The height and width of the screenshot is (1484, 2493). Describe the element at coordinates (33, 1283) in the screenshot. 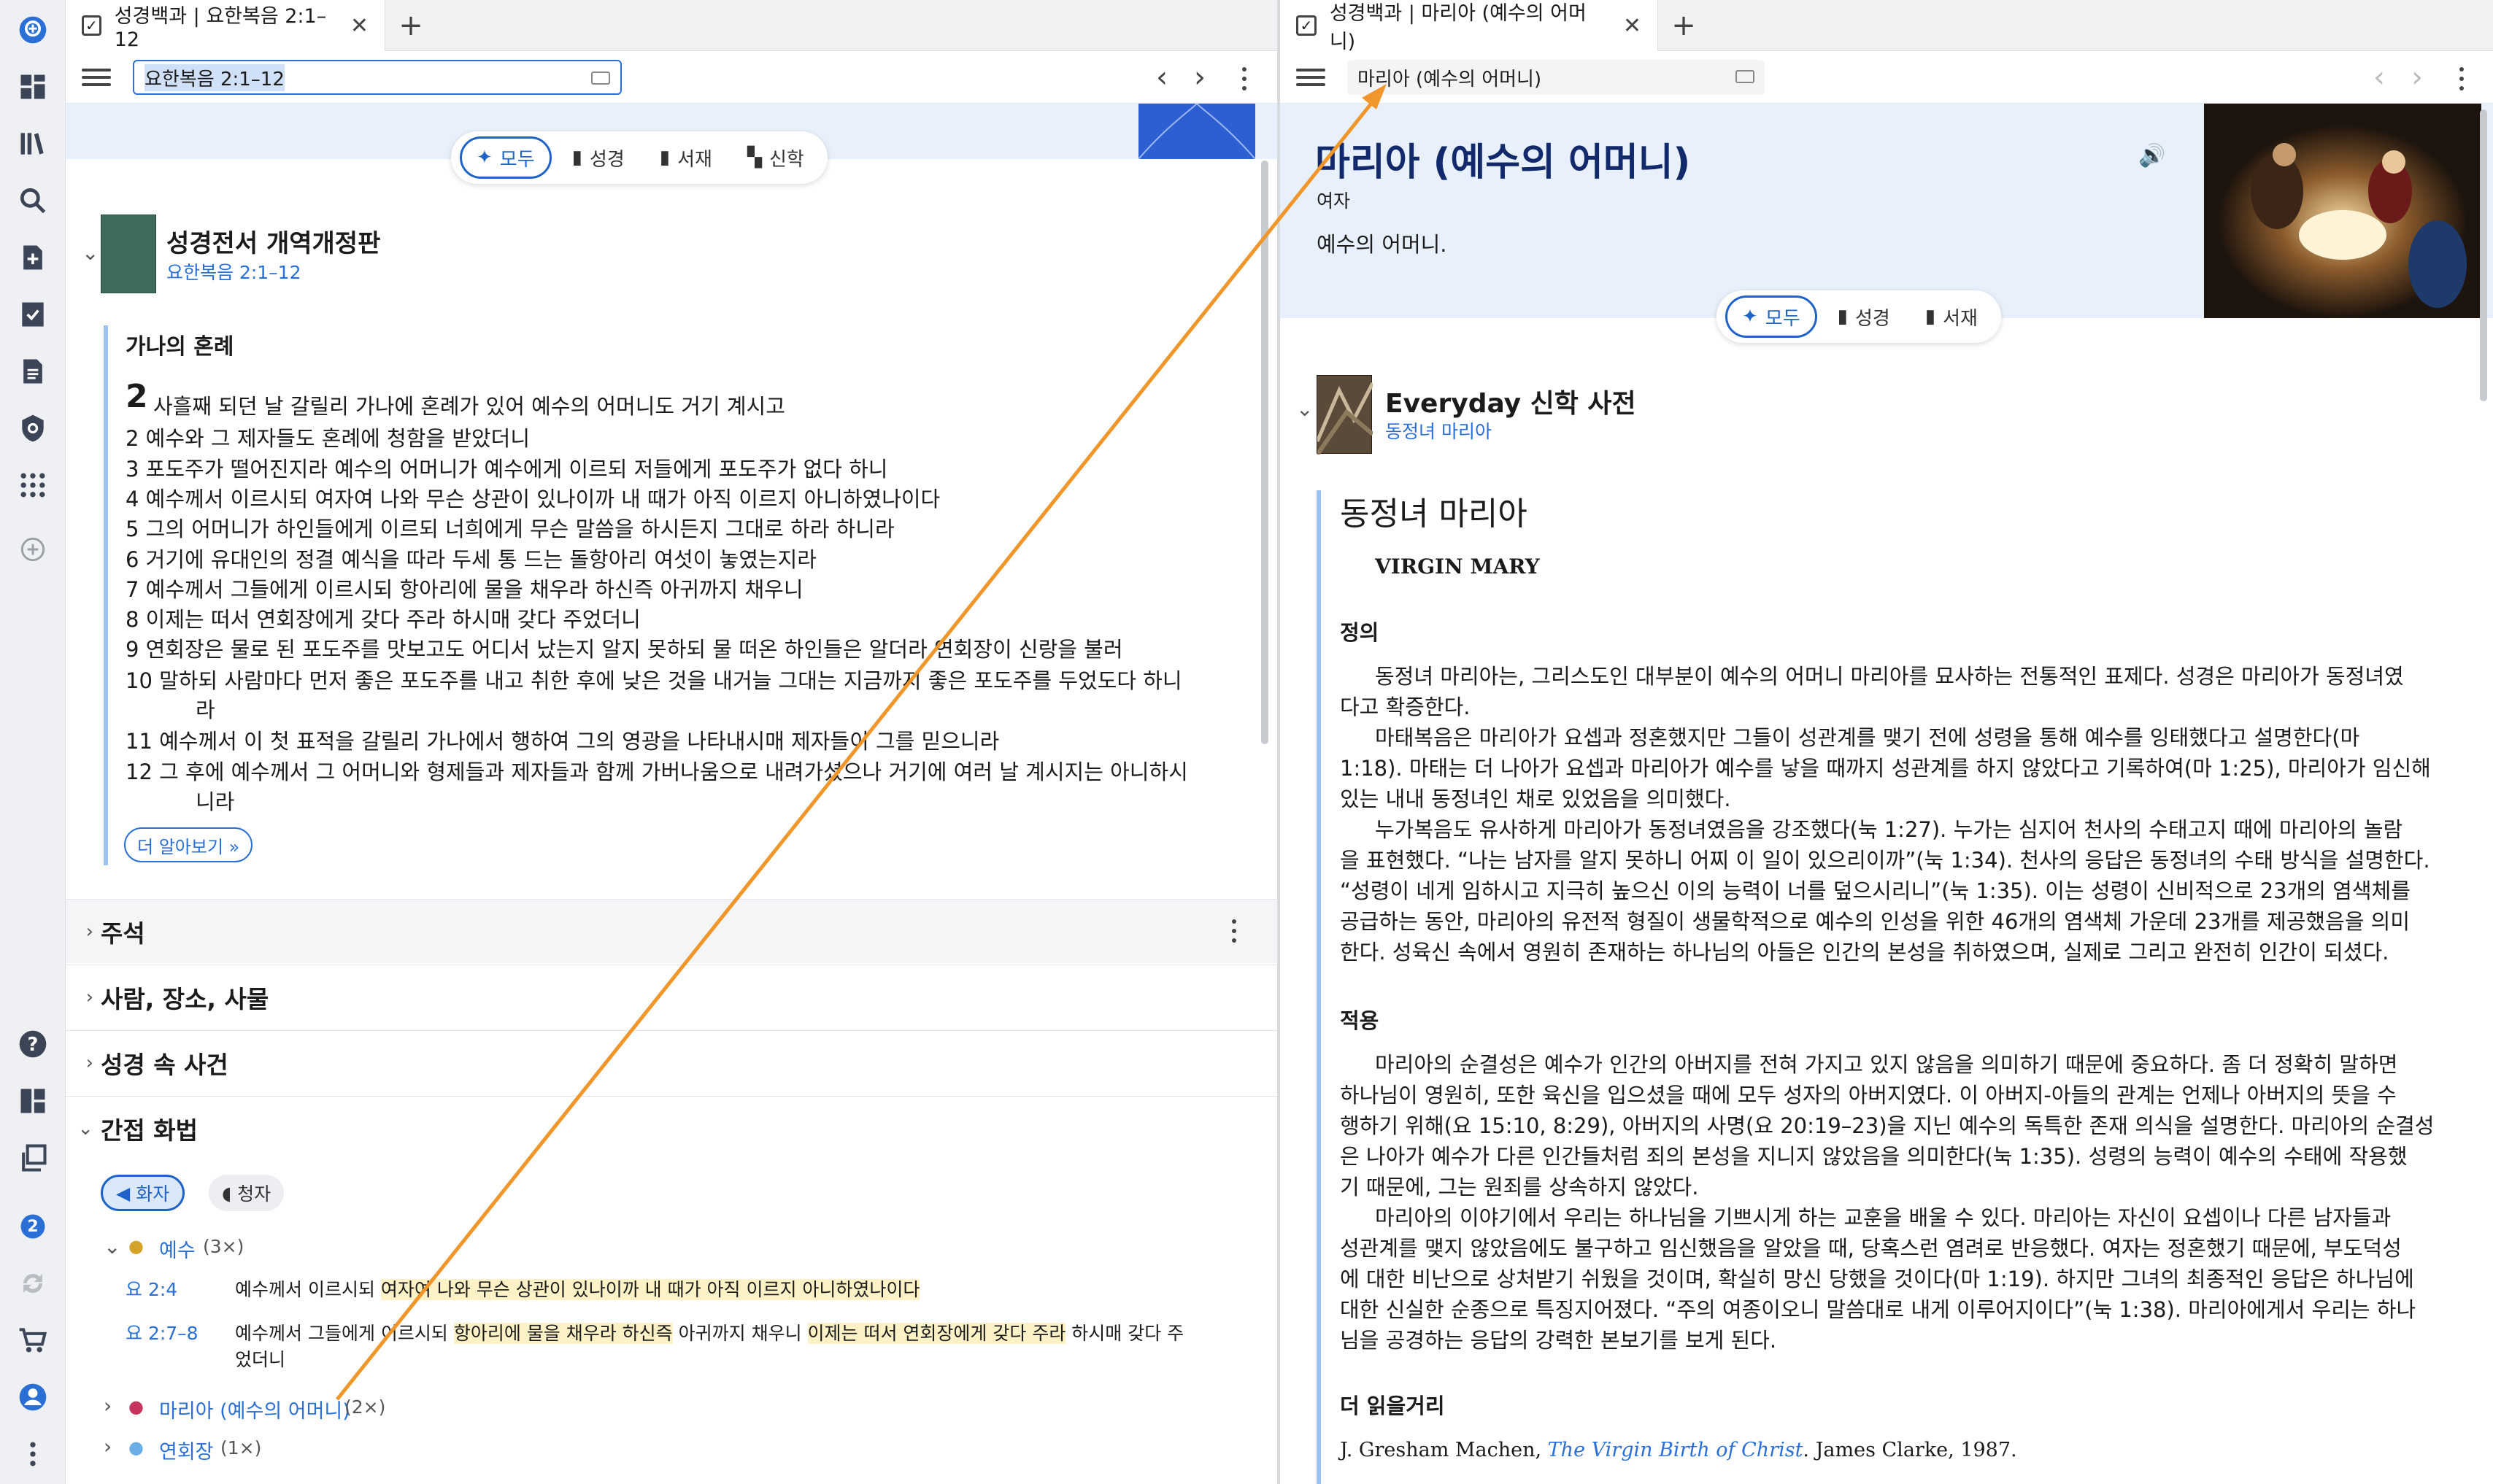

I see `sync-icon` at that location.